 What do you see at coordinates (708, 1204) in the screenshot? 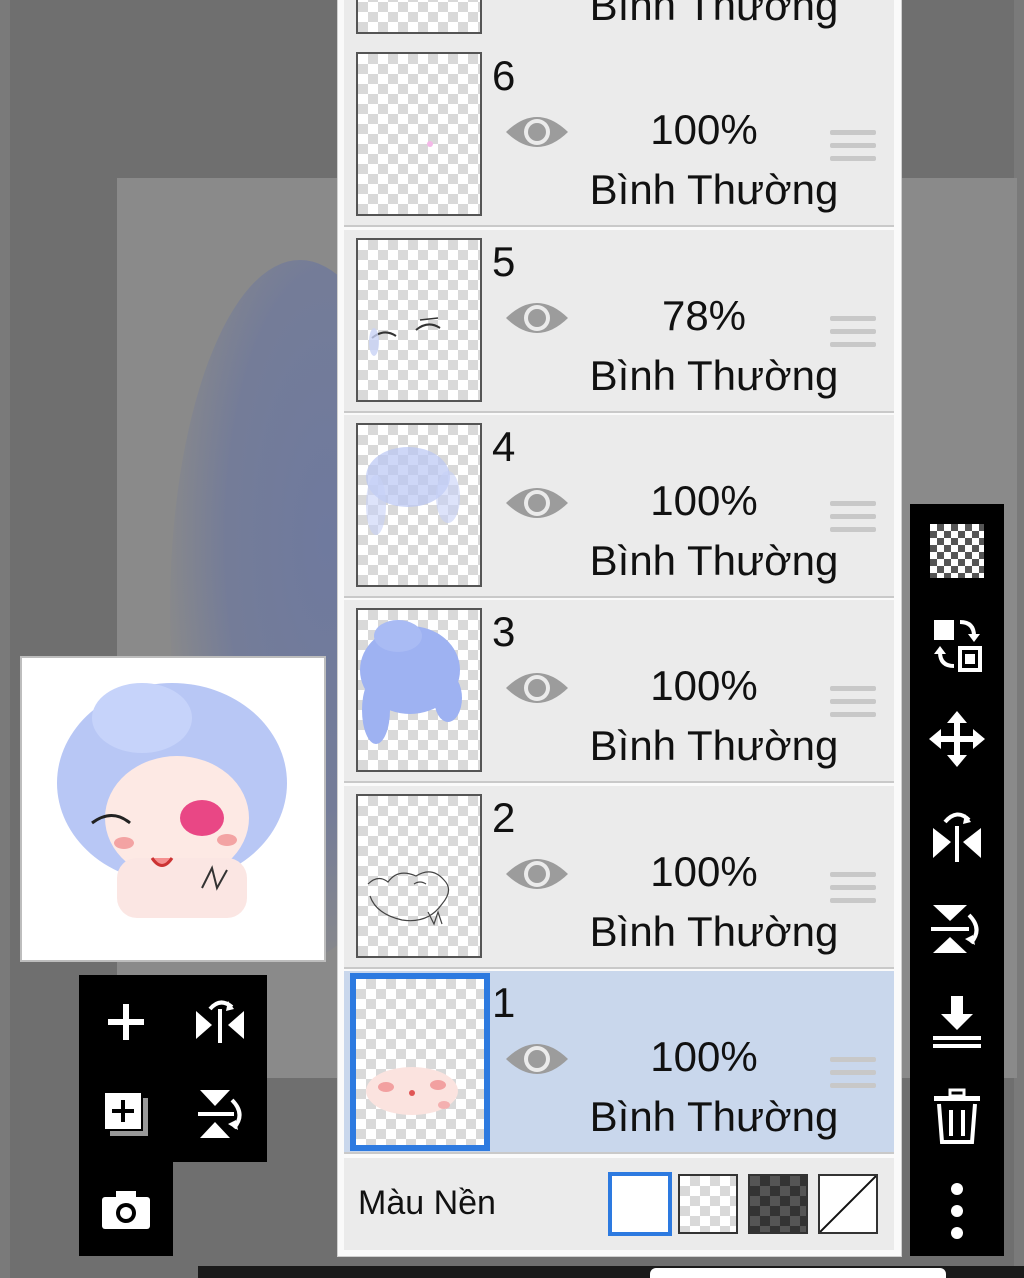
I see `bg-transparent-light-swatch` at bounding box center [708, 1204].